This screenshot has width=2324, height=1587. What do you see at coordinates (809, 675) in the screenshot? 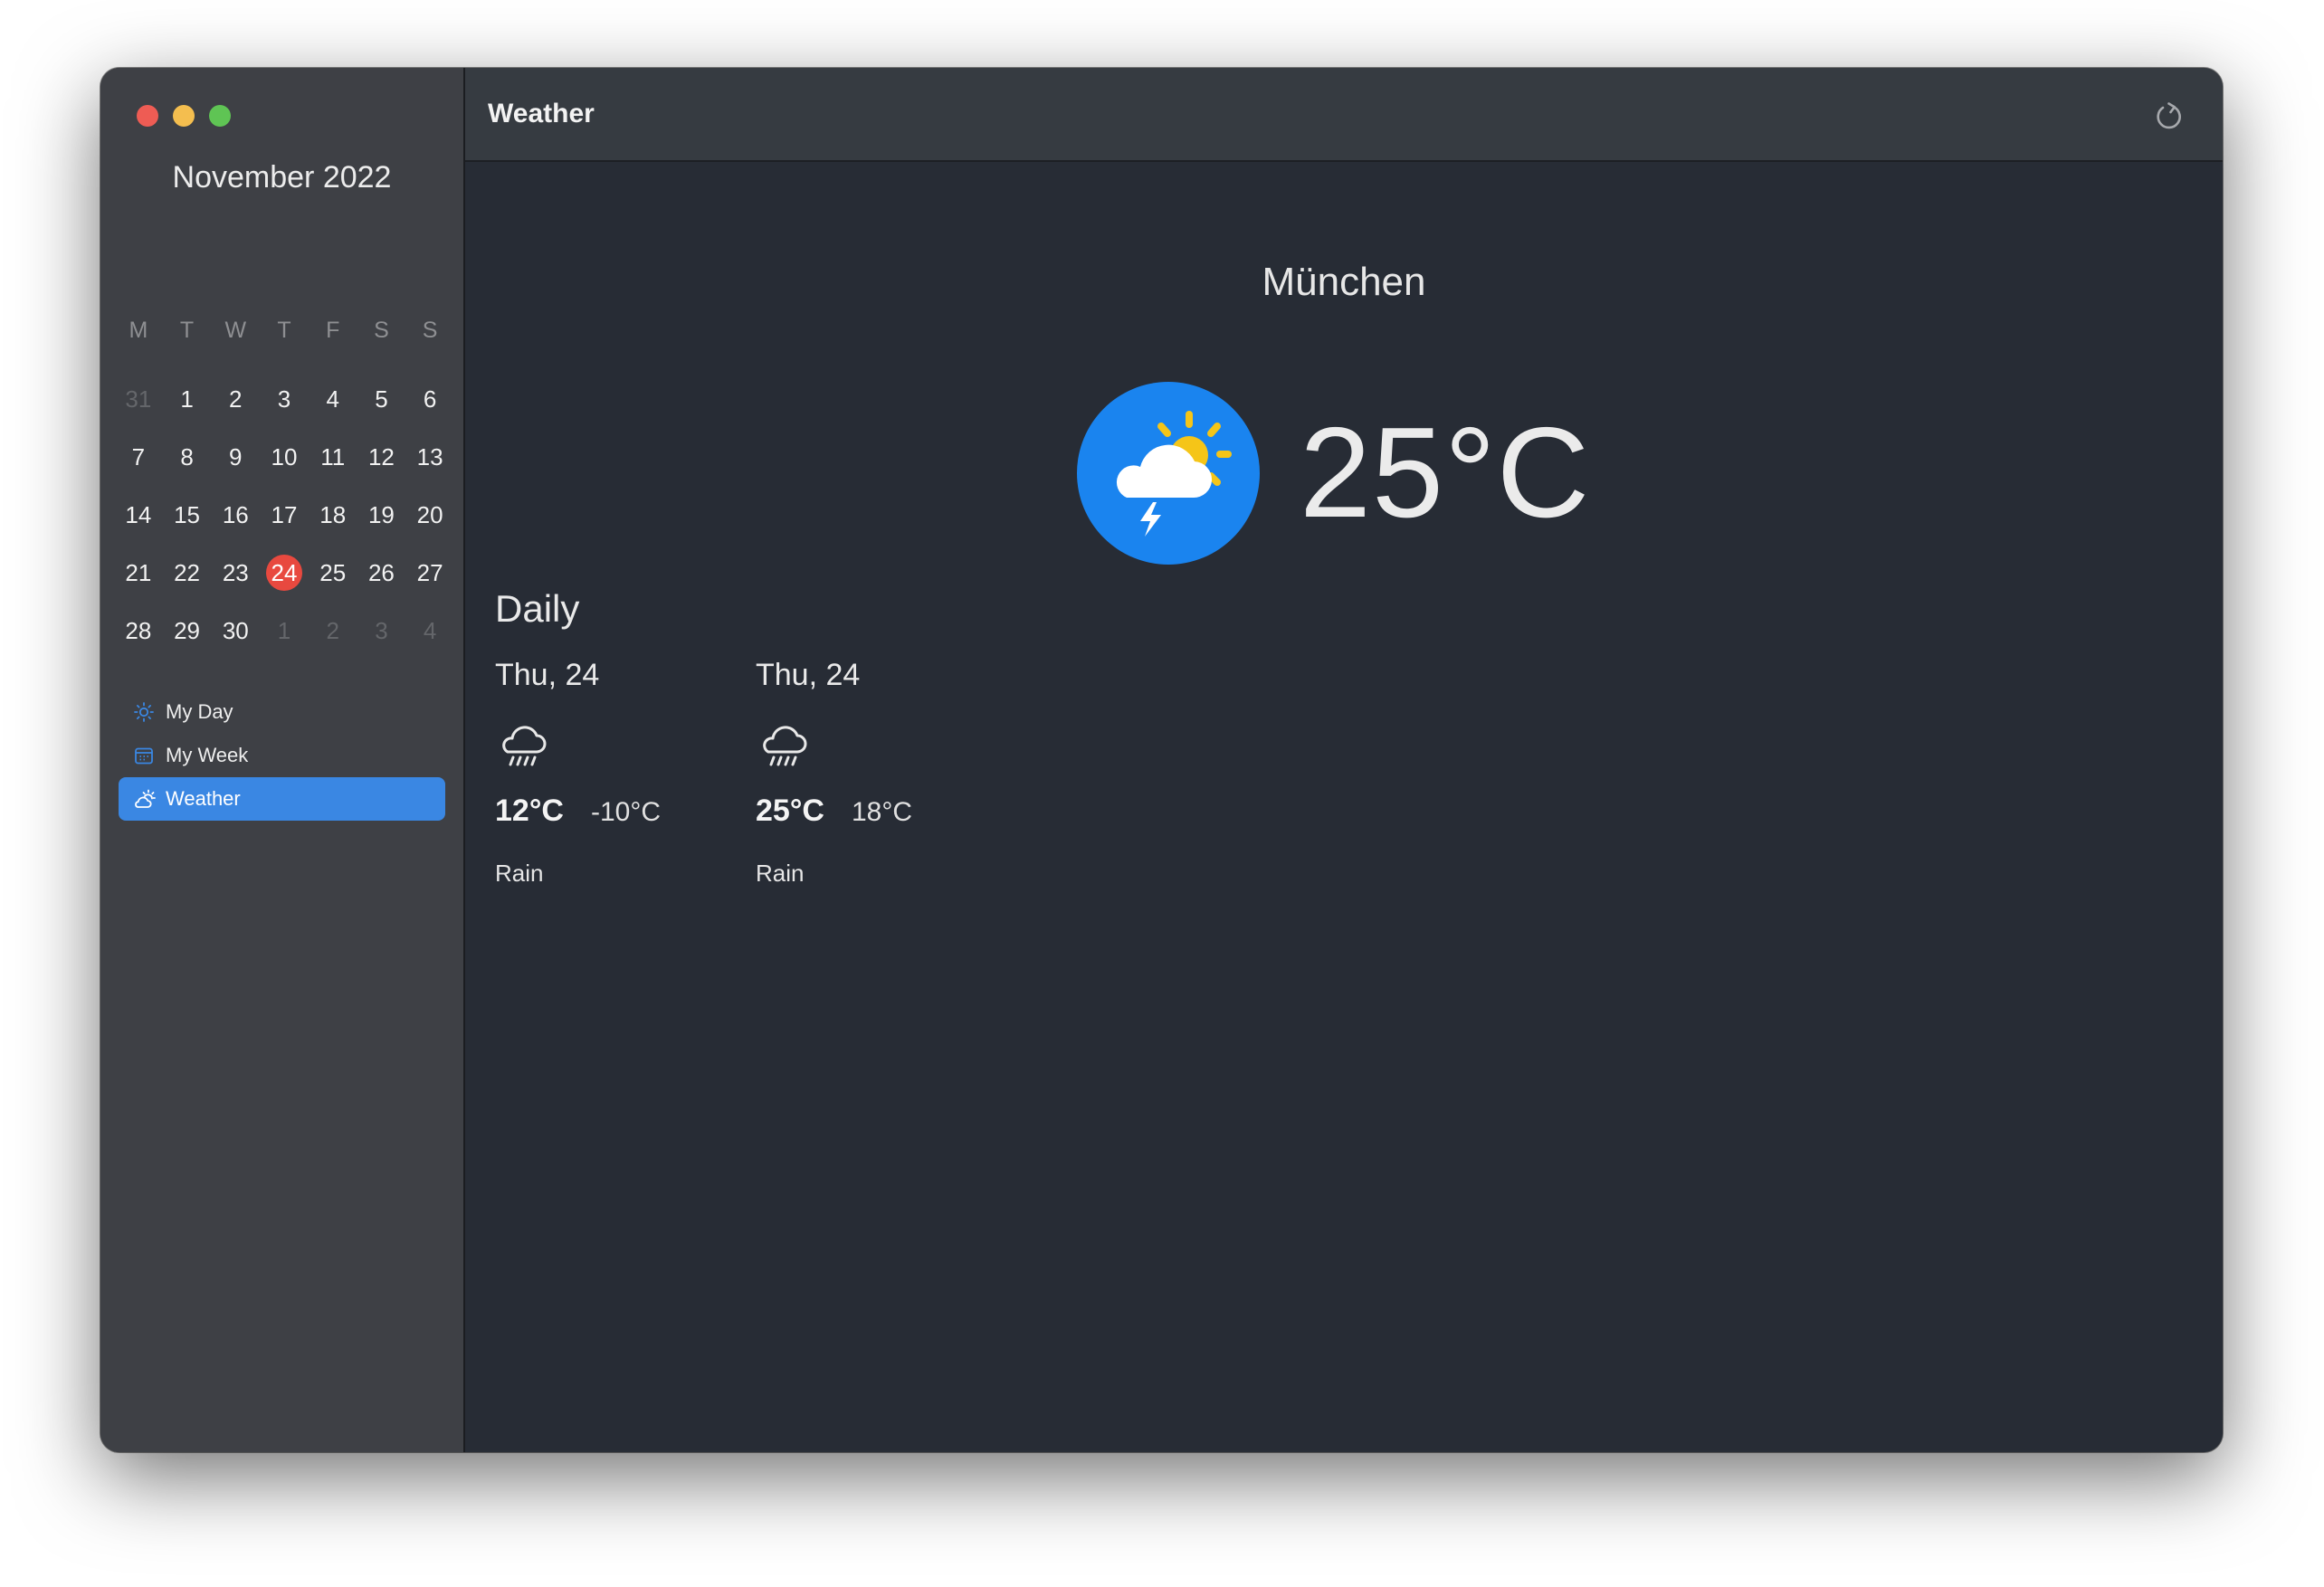
I see `forecast-date: Thu, 24` at bounding box center [809, 675].